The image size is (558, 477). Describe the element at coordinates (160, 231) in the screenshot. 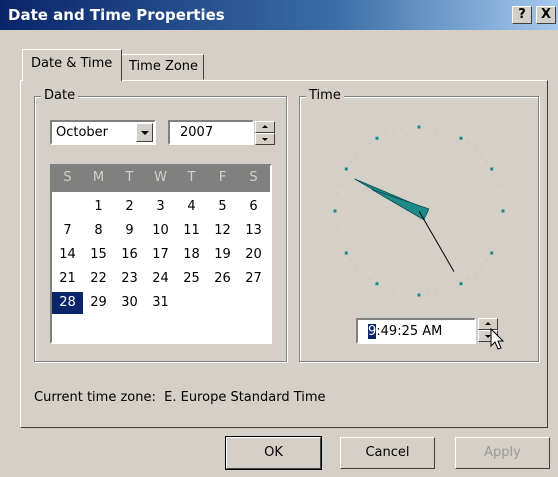

I see `calendar-day: 10` at that location.